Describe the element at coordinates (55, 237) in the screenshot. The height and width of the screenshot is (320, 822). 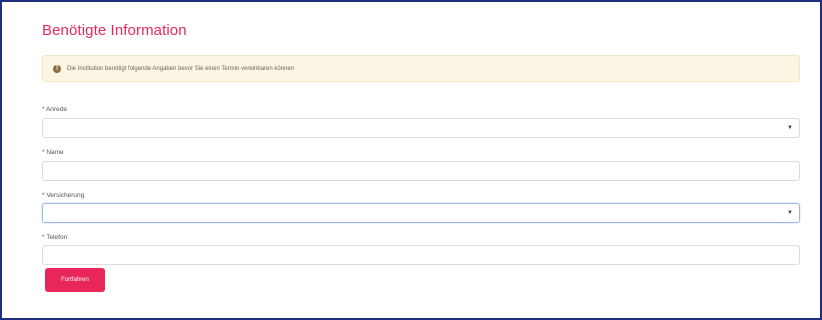
I see `telefon-label: * Telefon` at that location.